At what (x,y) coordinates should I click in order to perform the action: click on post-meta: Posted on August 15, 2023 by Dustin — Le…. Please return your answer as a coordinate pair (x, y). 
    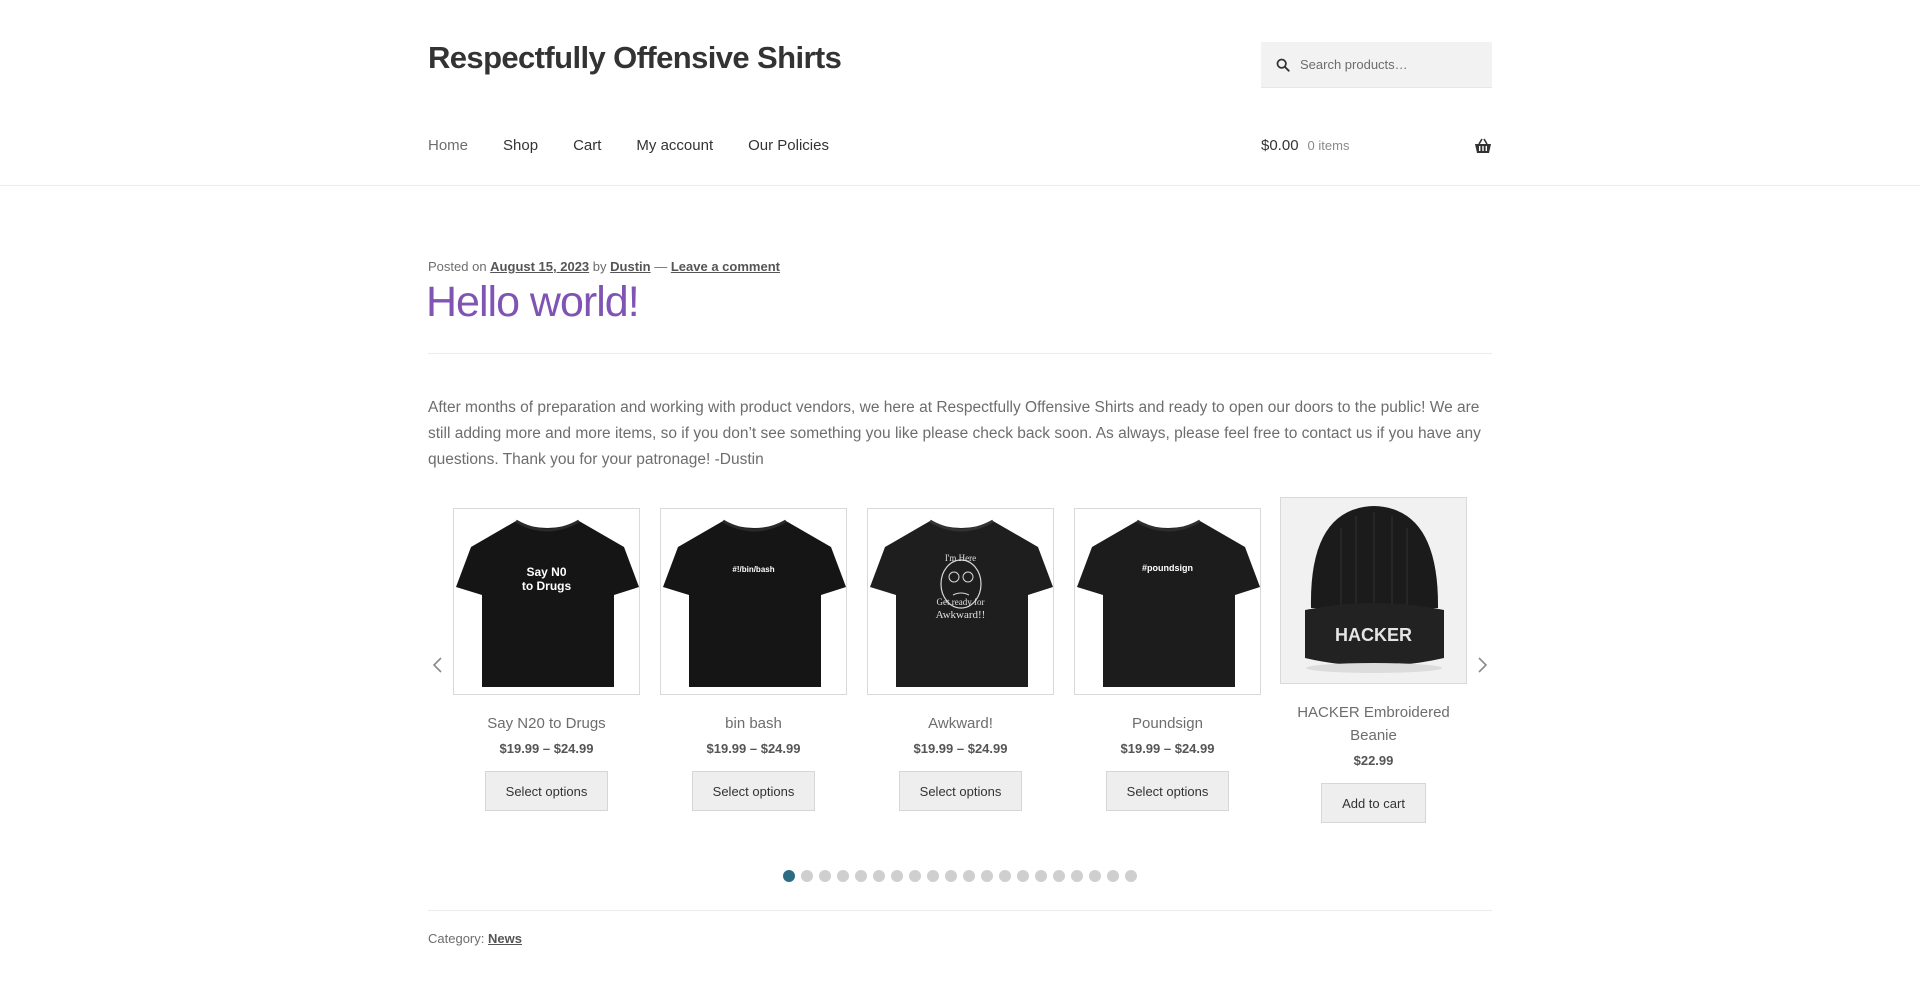
    Looking at the image, I should click on (604, 266).